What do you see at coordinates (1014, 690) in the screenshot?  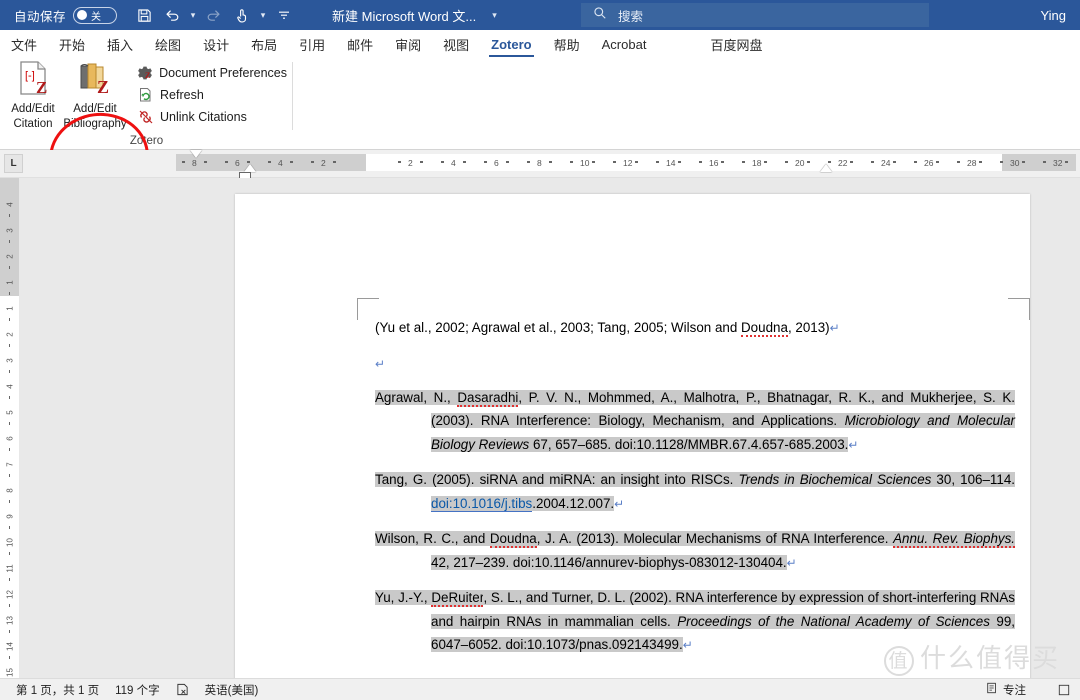 I see `focus-mode-label: 专注` at bounding box center [1014, 690].